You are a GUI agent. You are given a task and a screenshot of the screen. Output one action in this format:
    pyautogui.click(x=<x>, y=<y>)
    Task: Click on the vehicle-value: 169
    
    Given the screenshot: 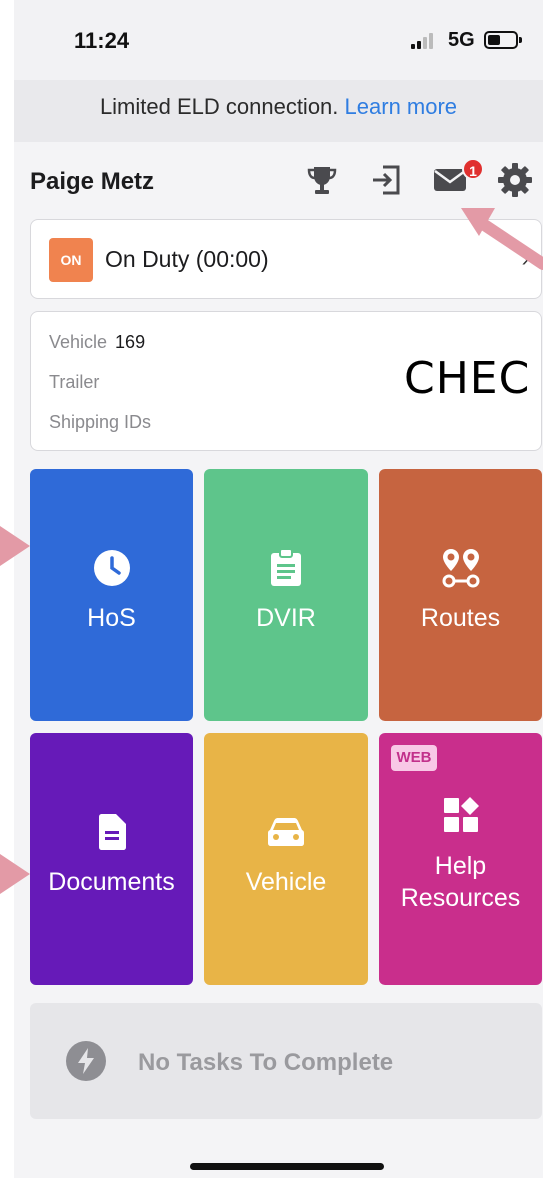 What is the action you would take?
    pyautogui.click(x=130, y=342)
    